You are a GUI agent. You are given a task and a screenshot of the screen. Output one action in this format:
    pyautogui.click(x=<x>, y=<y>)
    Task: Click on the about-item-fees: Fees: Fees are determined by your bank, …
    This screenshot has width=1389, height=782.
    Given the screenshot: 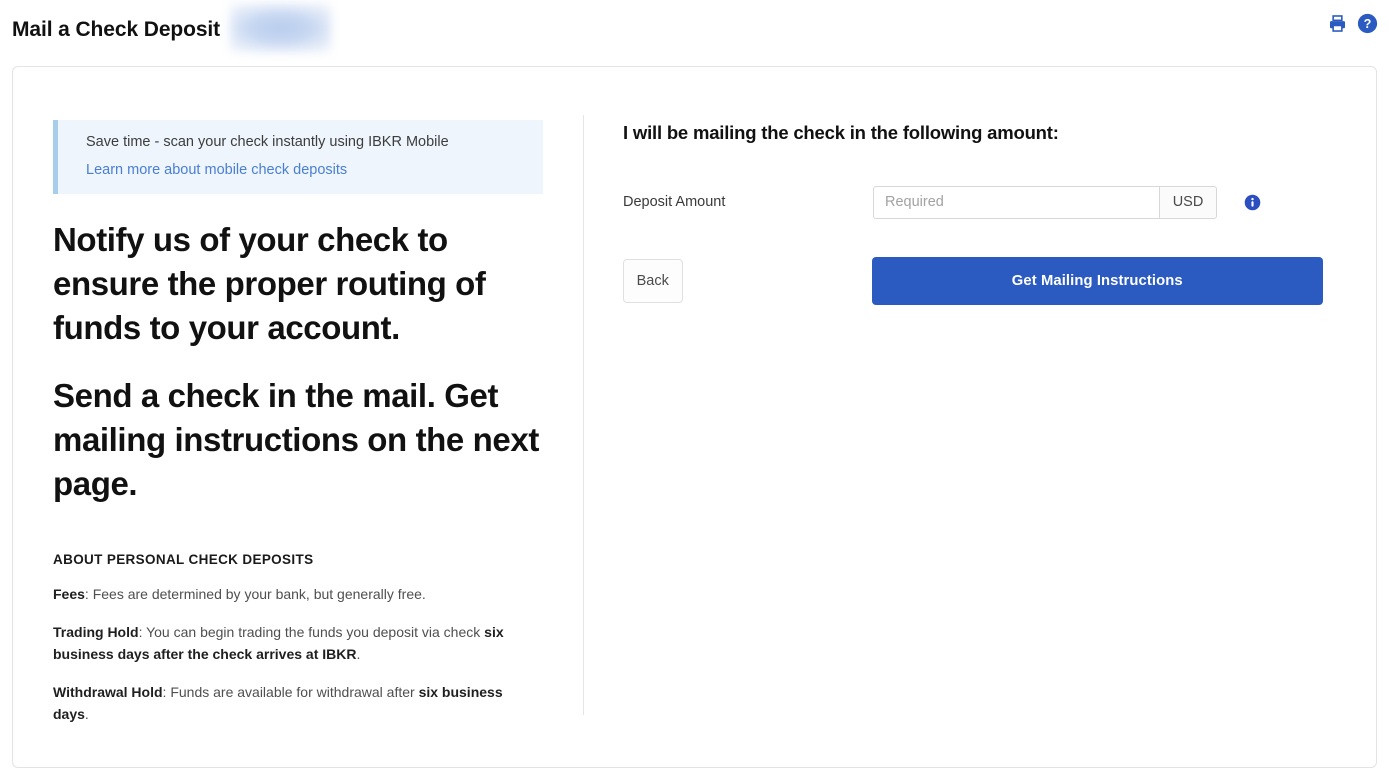 What is the action you would take?
    pyautogui.click(x=296, y=594)
    